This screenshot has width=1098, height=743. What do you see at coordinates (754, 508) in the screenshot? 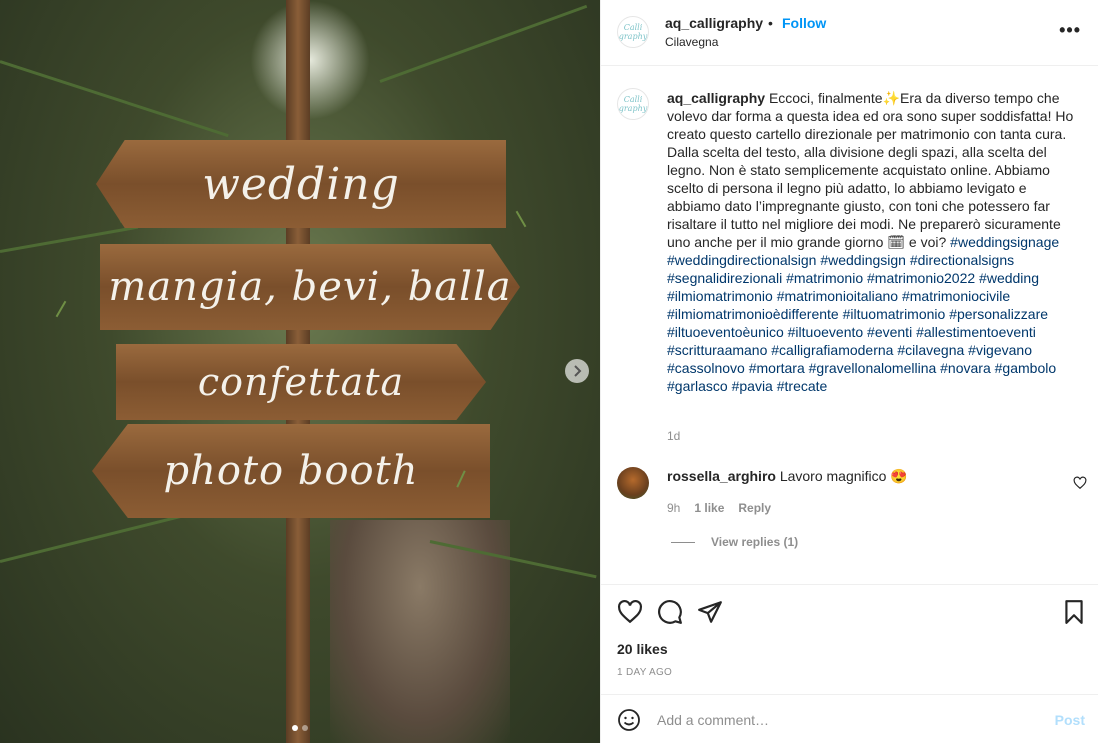
I see `comment-reply-button: Reply` at bounding box center [754, 508].